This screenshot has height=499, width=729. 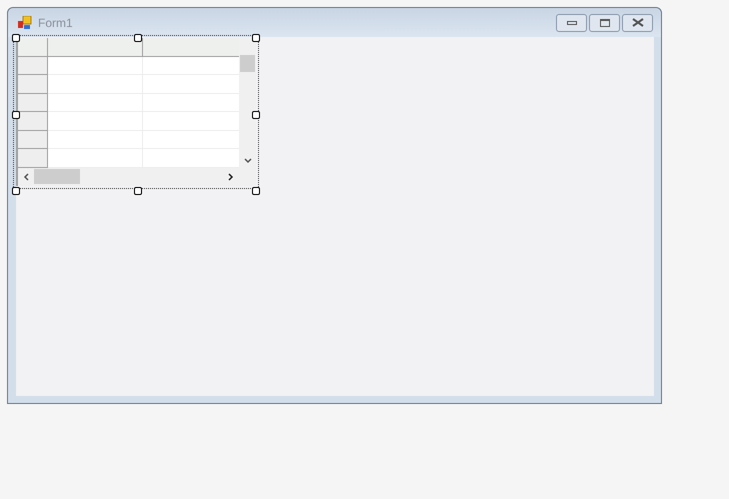 I want to click on scroll-left-icon, so click(x=26, y=176).